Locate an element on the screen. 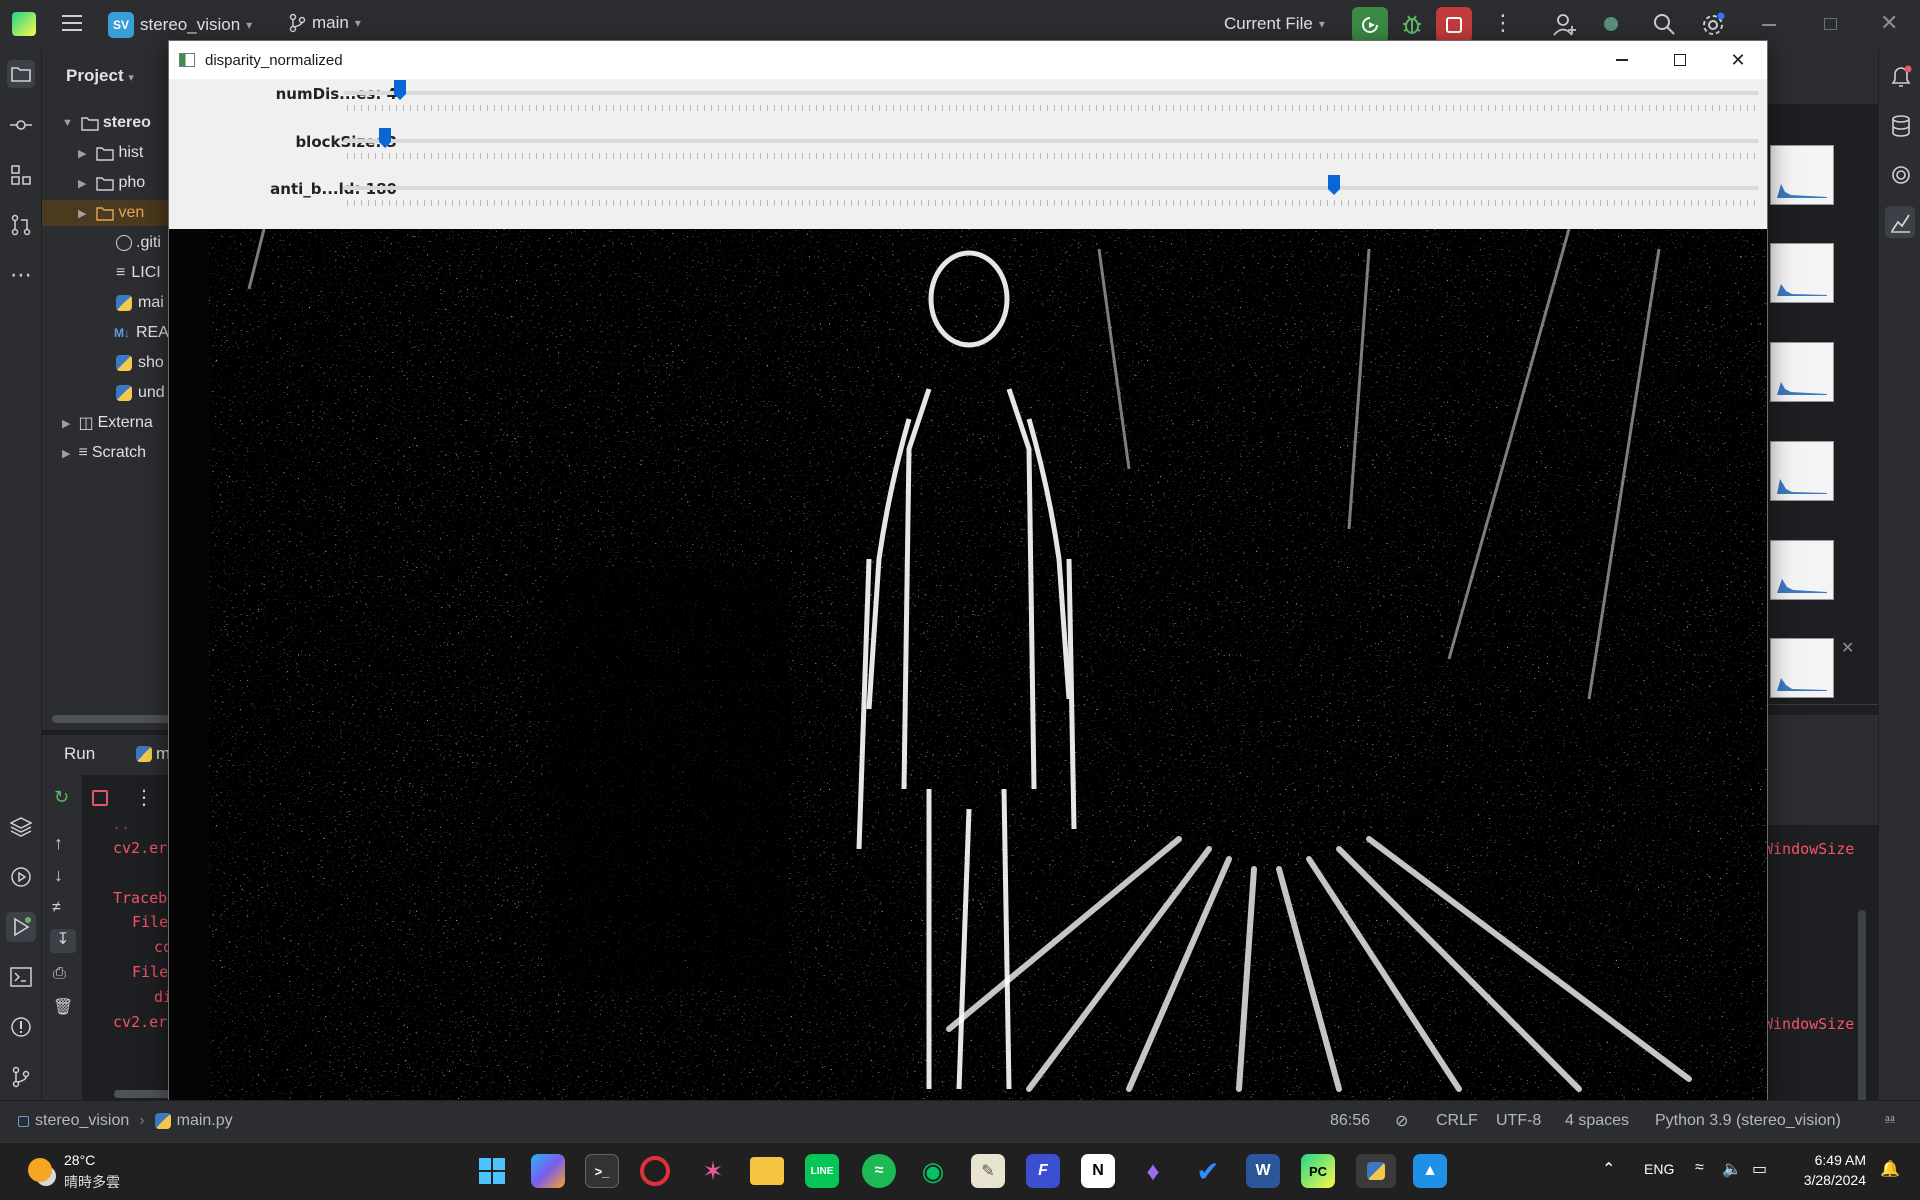  print-icon: ⎙ is located at coordinates (59, 974).